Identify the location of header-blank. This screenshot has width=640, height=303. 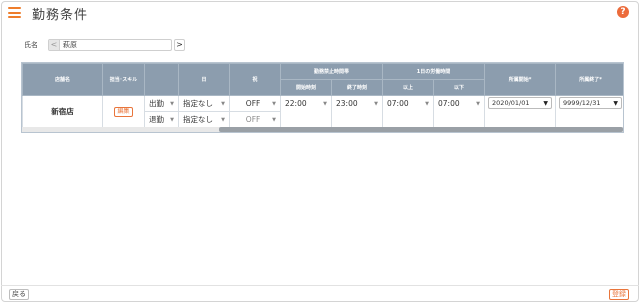
(161, 79).